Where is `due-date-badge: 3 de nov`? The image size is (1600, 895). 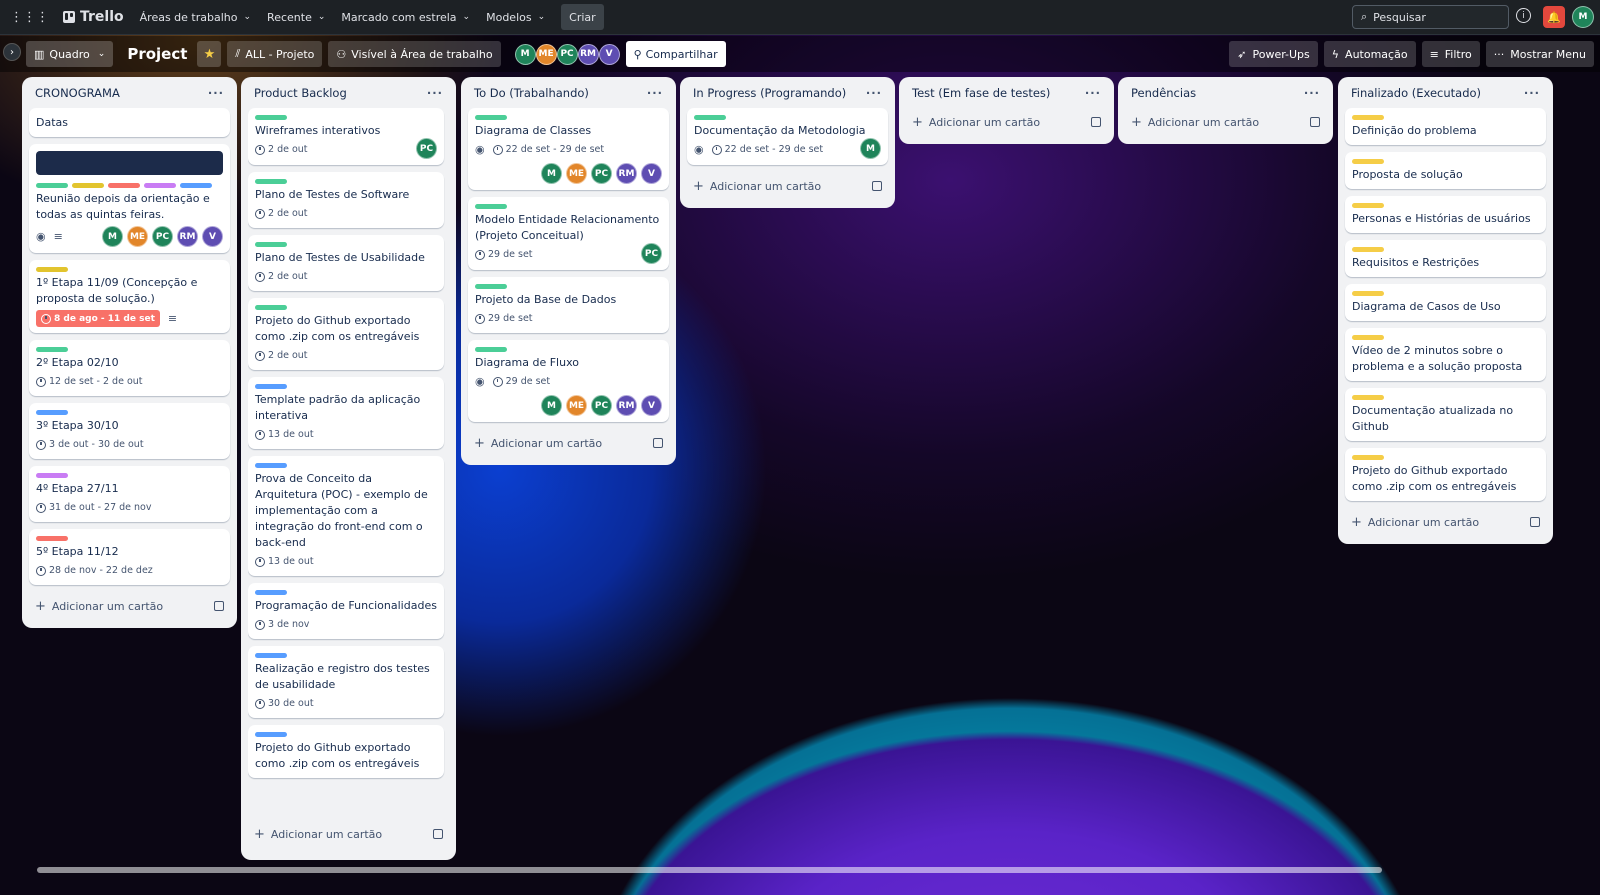 due-date-badge: 3 de nov is located at coordinates (282, 625).